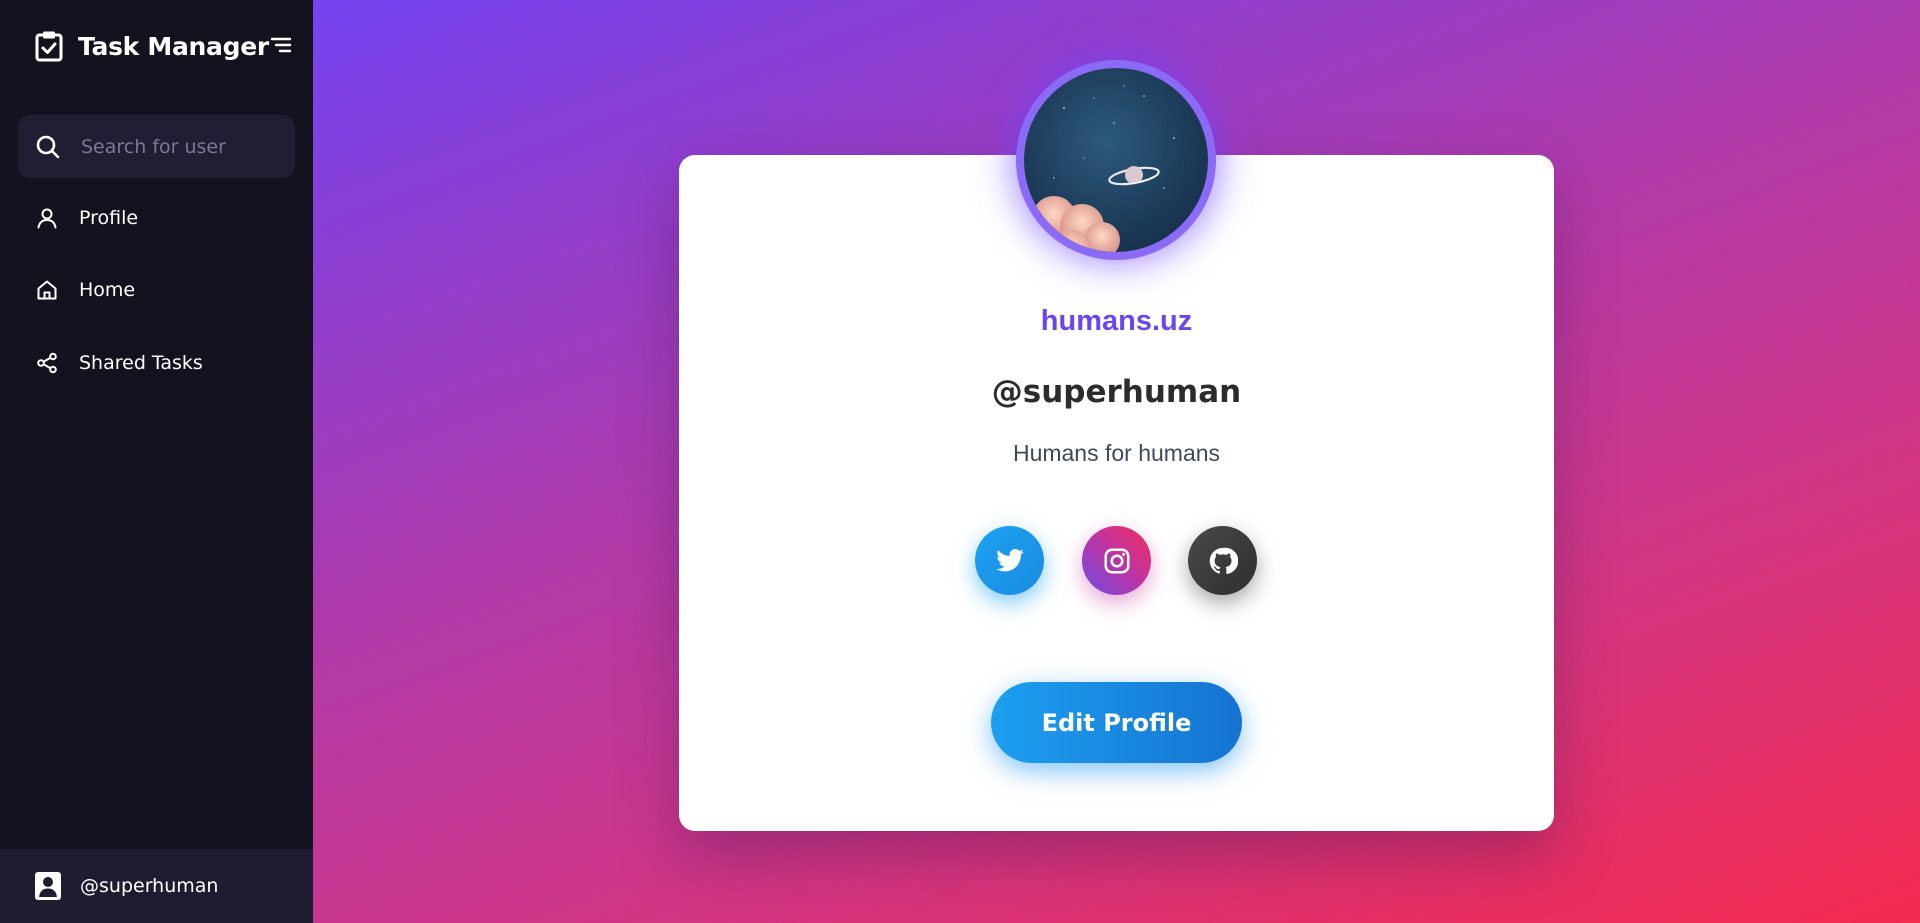  I want to click on share-icon, so click(47, 363).